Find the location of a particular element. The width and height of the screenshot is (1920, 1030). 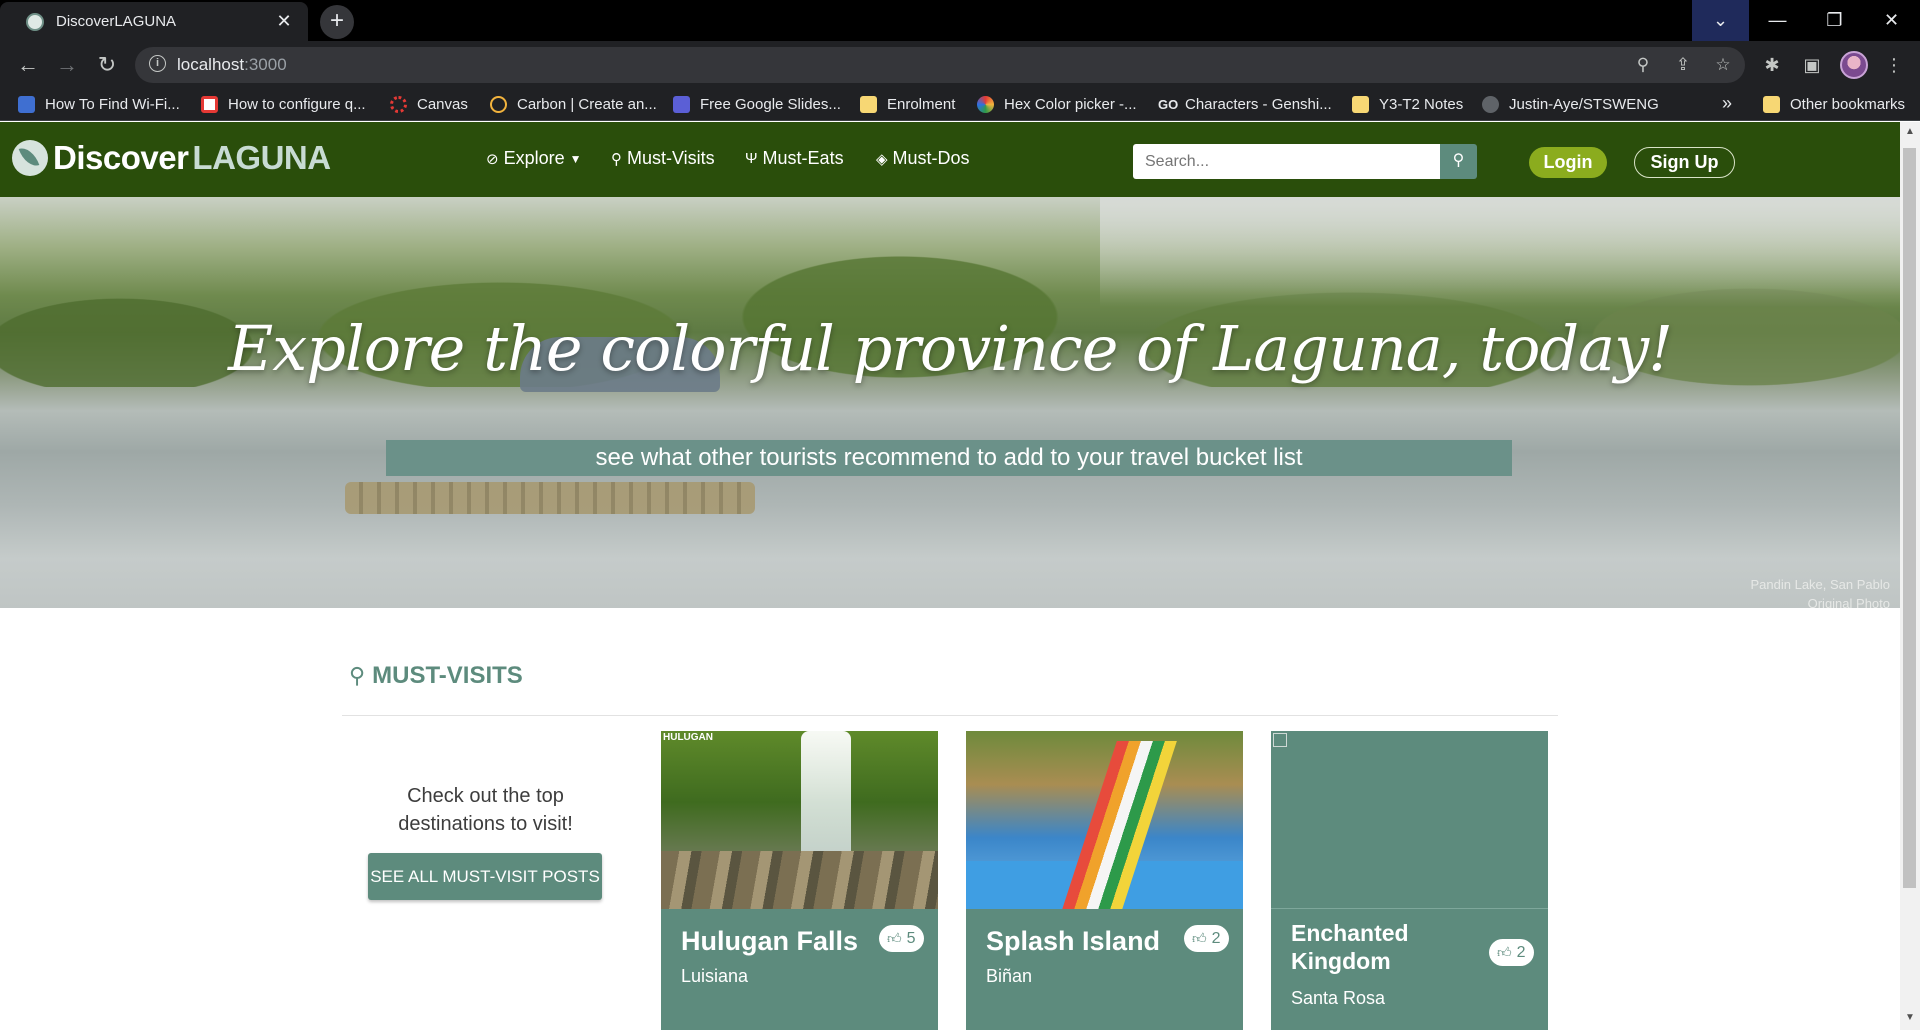

post-card: Enchanted Kingdom 👍︎ 2 Santa Rosa is located at coordinates (1409, 880).